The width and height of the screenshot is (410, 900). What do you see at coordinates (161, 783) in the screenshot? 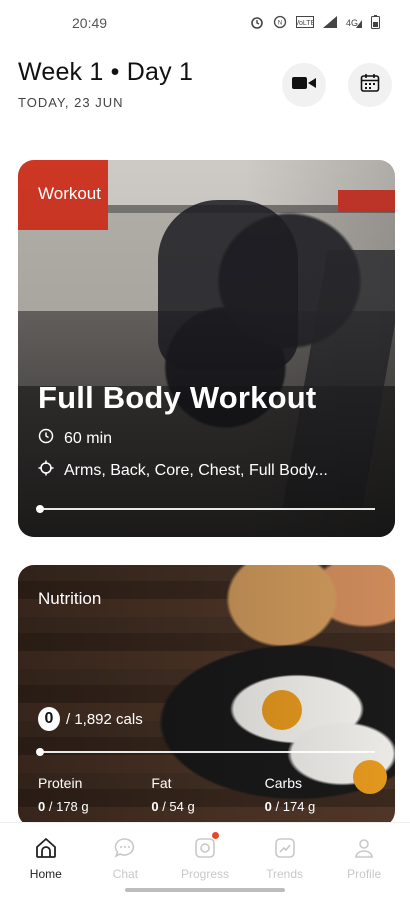
I see `macro-name: Fat` at bounding box center [161, 783].